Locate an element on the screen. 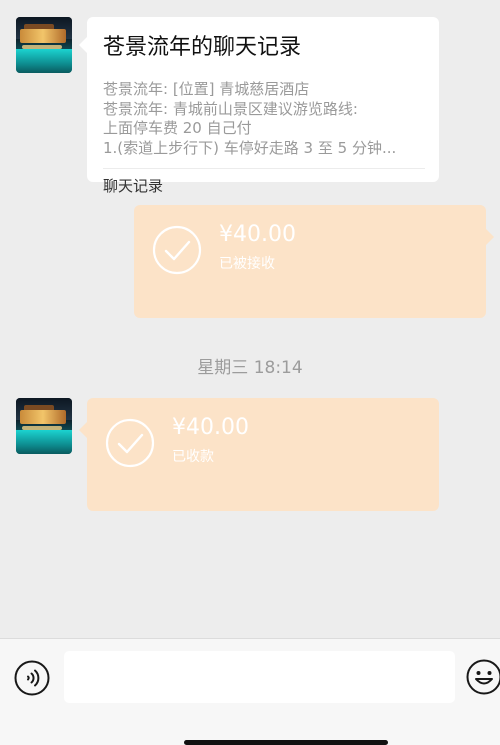 The width and height of the screenshot is (500, 745). chat-record-line: 苍景流年: 青城前山景区建议游览路线: is located at coordinates (230, 108).